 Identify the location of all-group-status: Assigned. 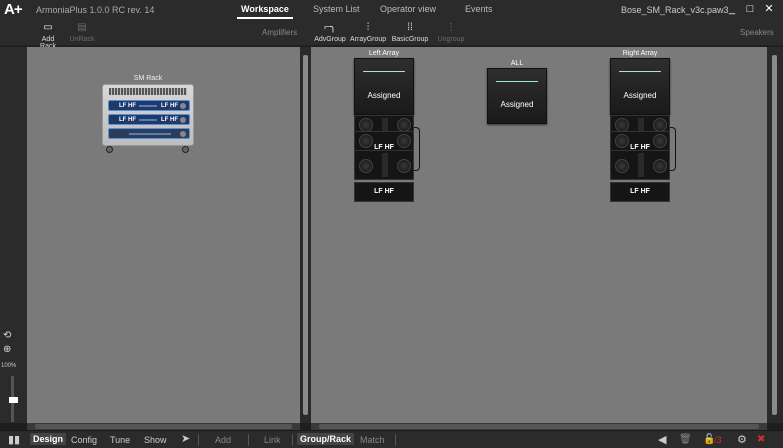
(517, 104).